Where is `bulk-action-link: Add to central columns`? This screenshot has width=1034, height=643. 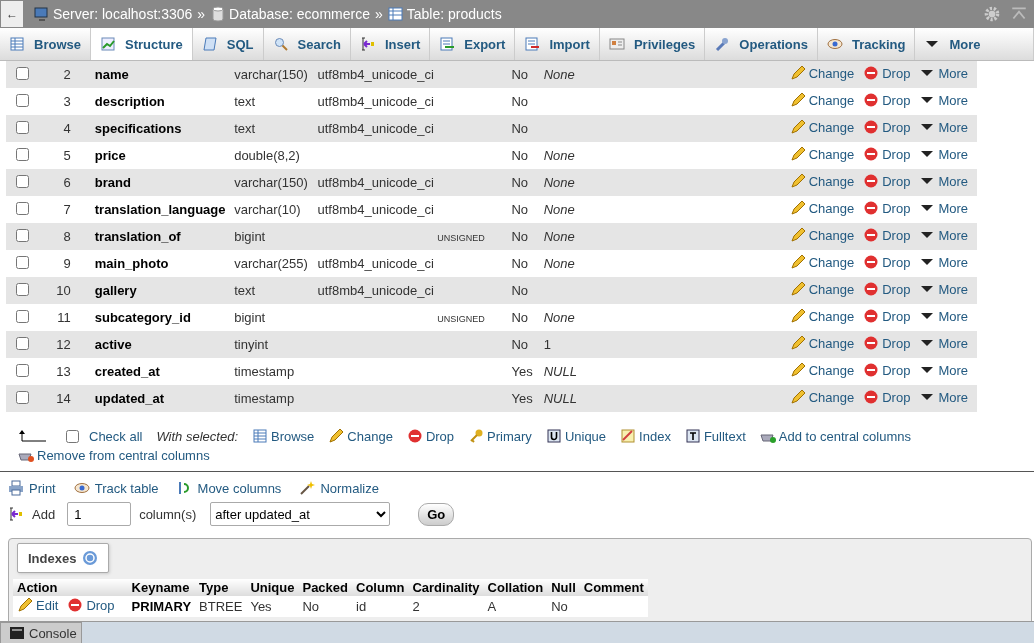
bulk-action-link: Add to central columns is located at coordinates (835, 436).